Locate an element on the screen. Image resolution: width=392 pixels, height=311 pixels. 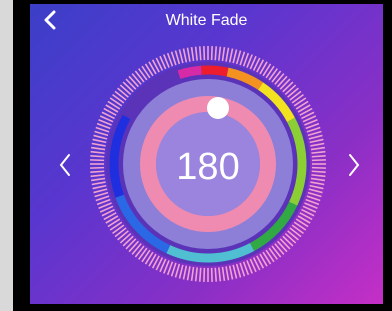
dial-value: 180 is located at coordinates (207, 167).